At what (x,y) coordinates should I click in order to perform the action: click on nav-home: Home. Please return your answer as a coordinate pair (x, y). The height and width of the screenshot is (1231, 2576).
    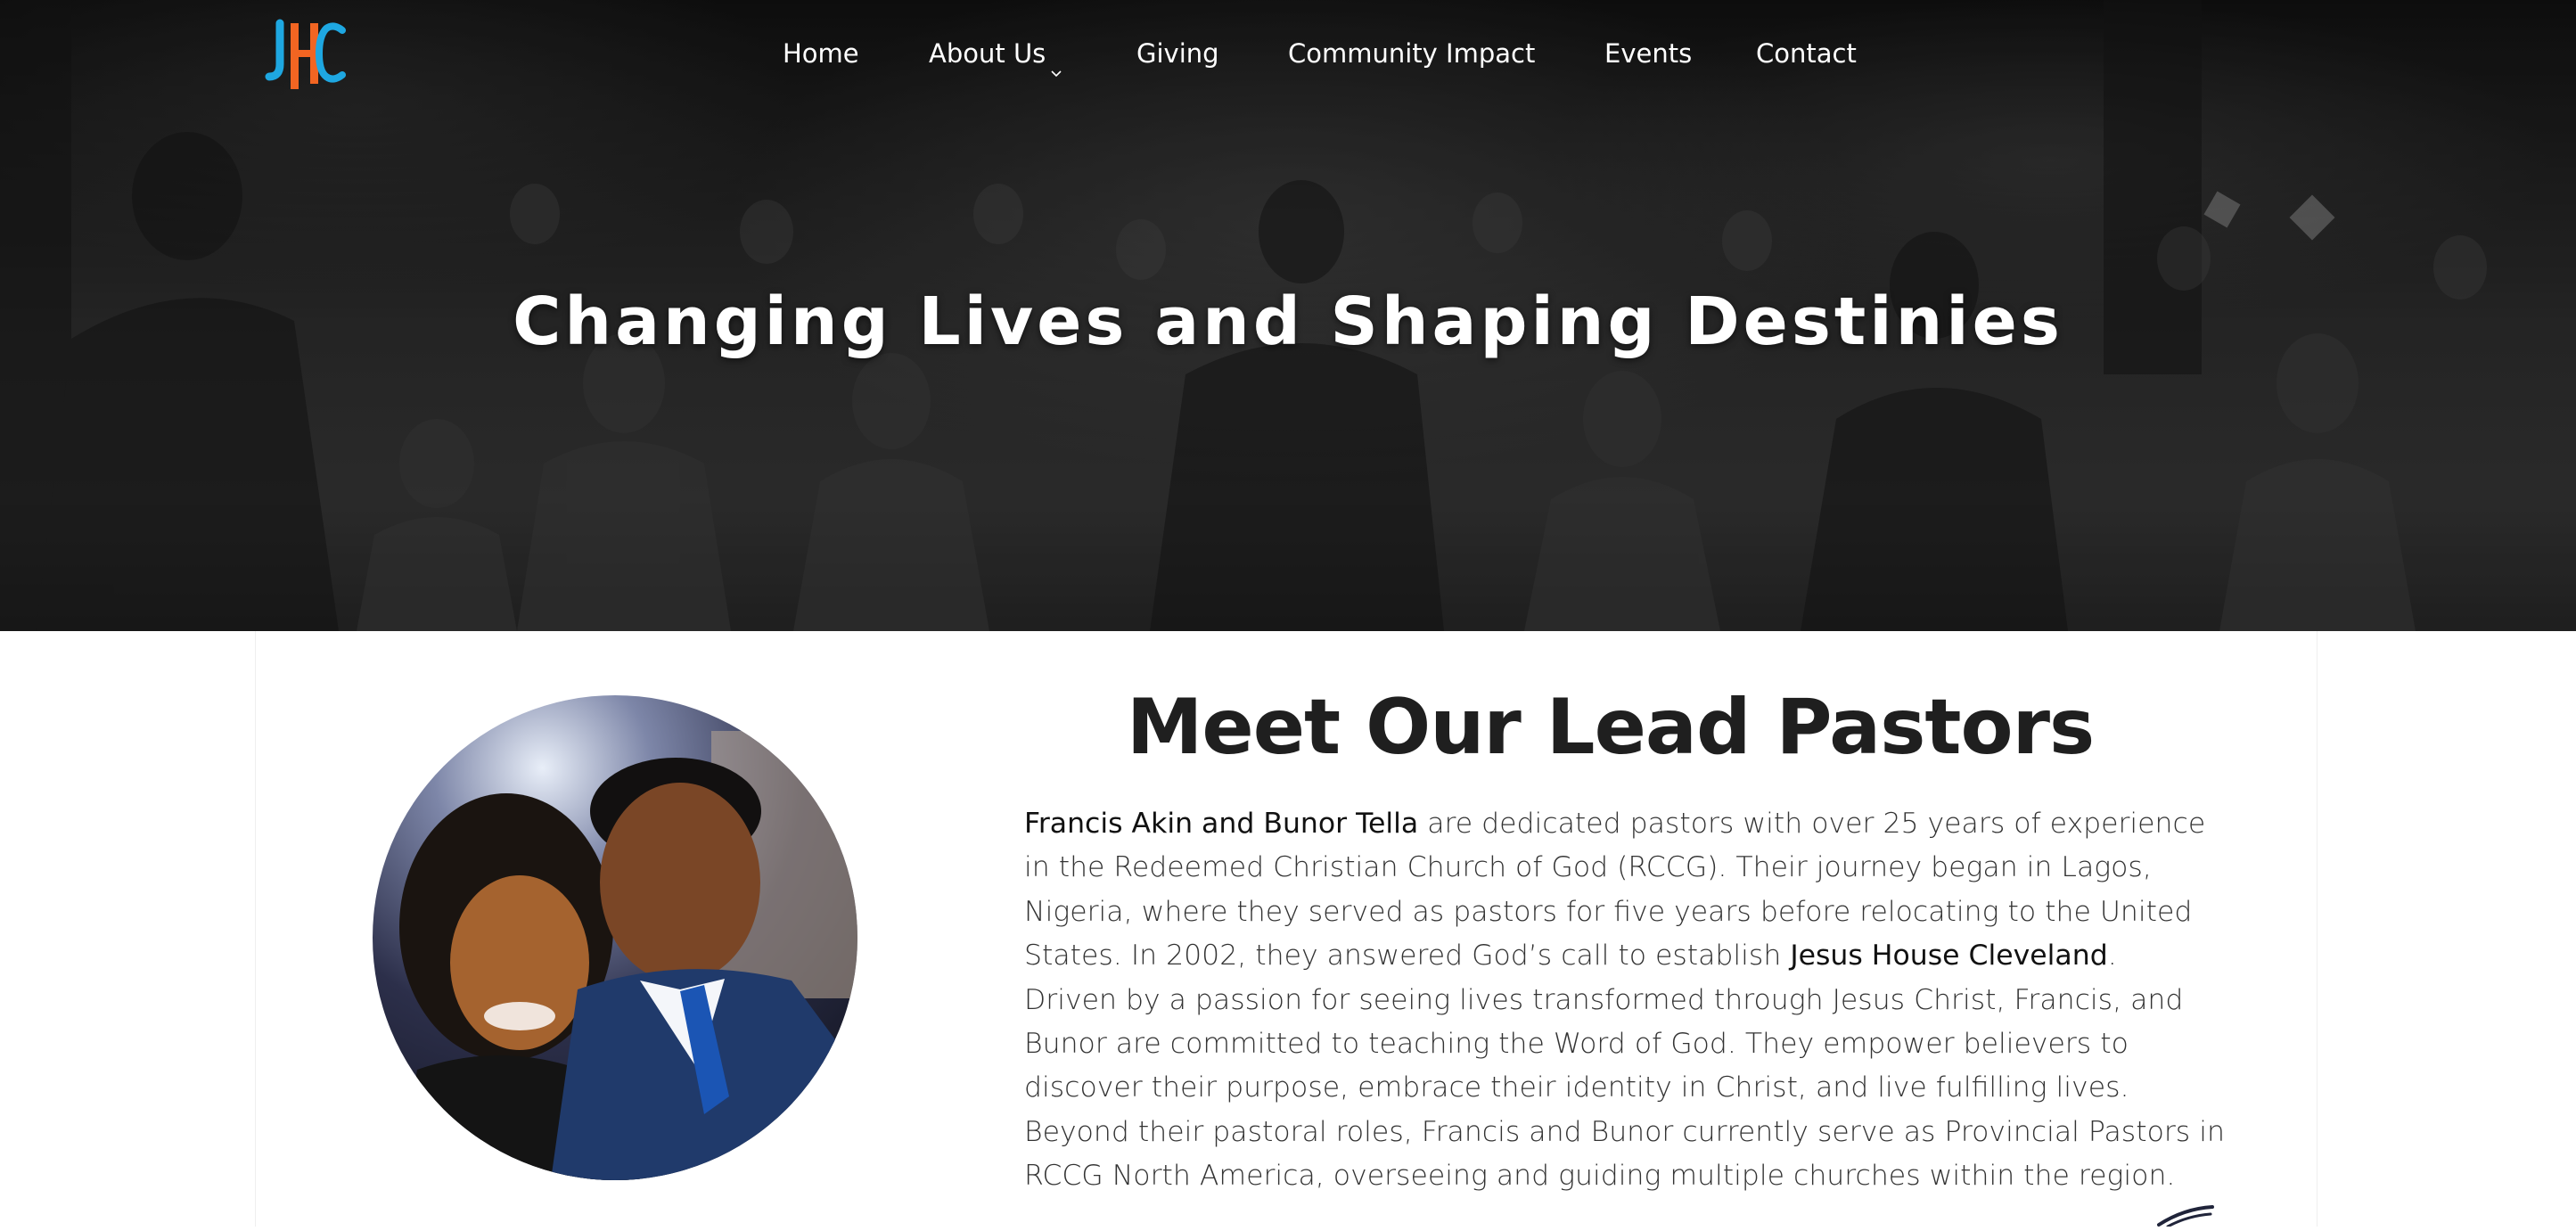
    Looking at the image, I should click on (821, 53).